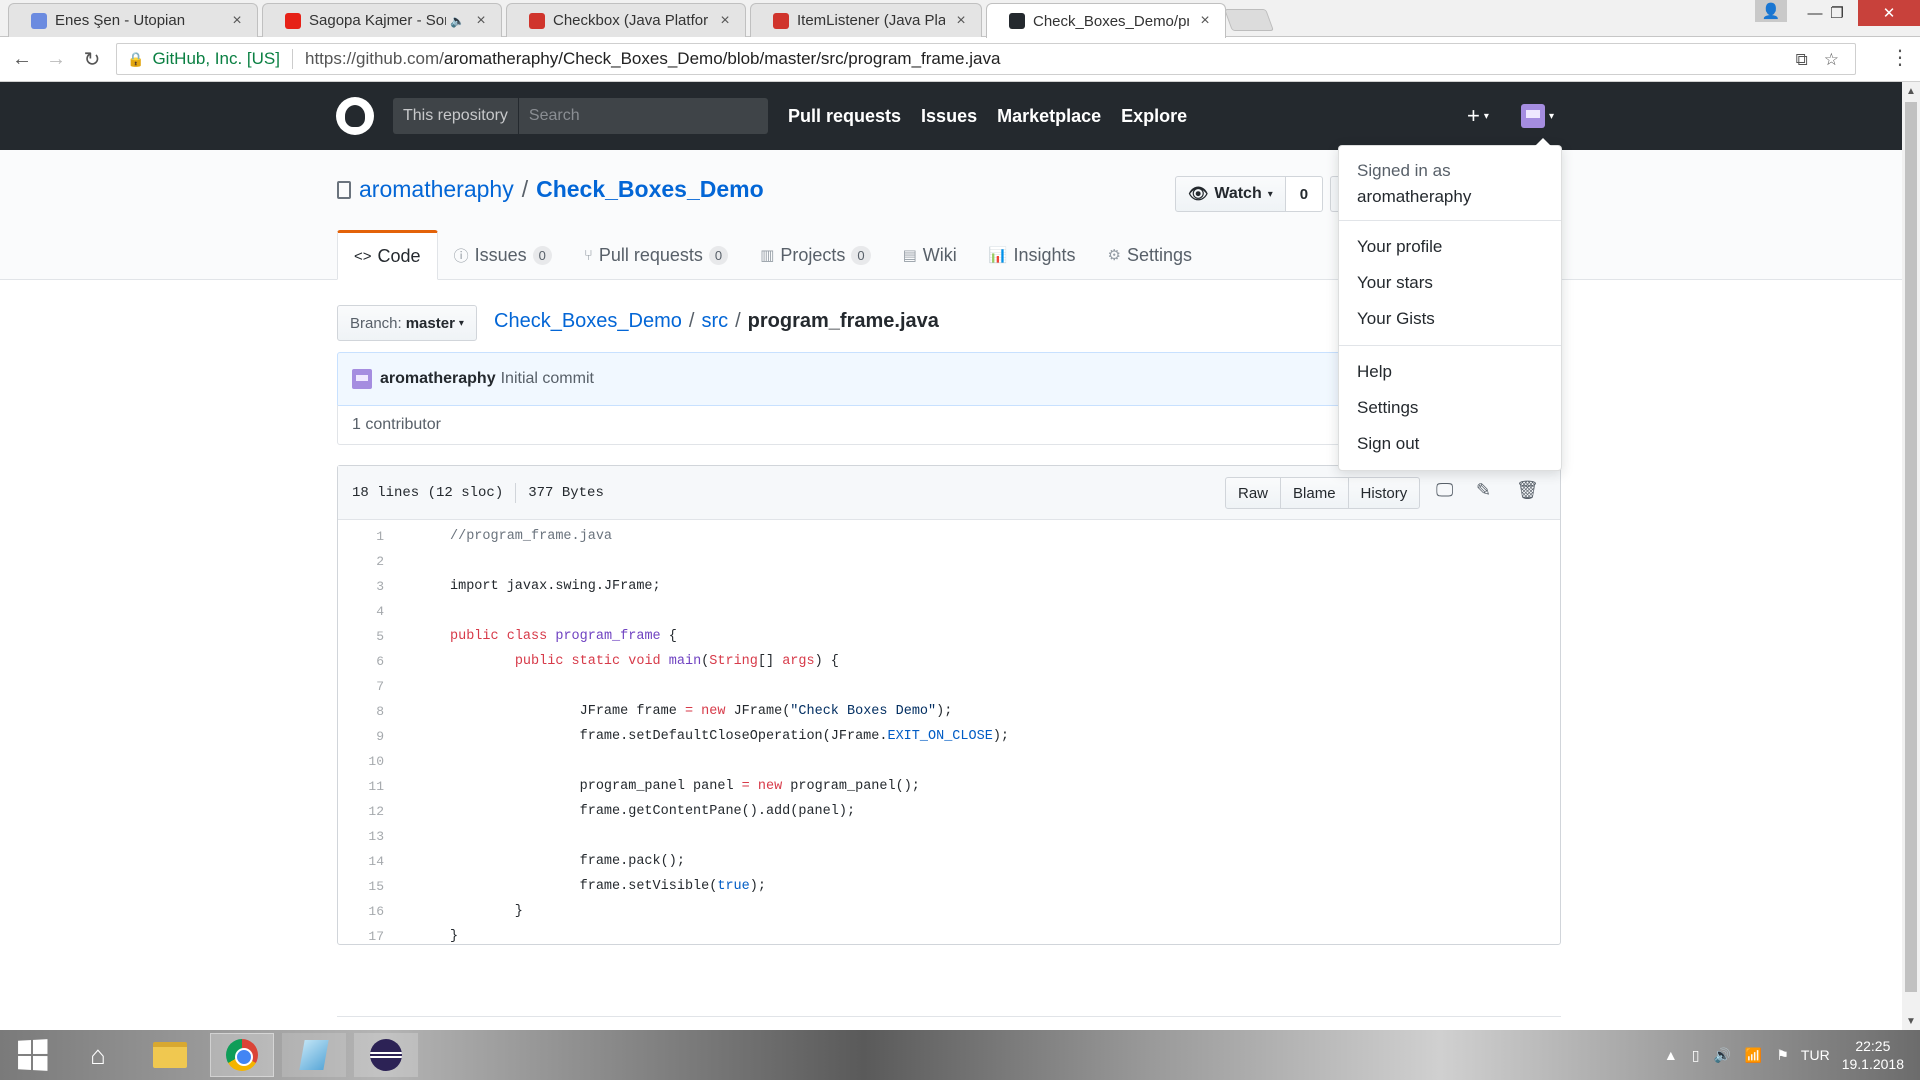 The image size is (1920, 1080). Describe the element at coordinates (949, 116) in the screenshot. I see `header-nav-issues: Issues` at that location.